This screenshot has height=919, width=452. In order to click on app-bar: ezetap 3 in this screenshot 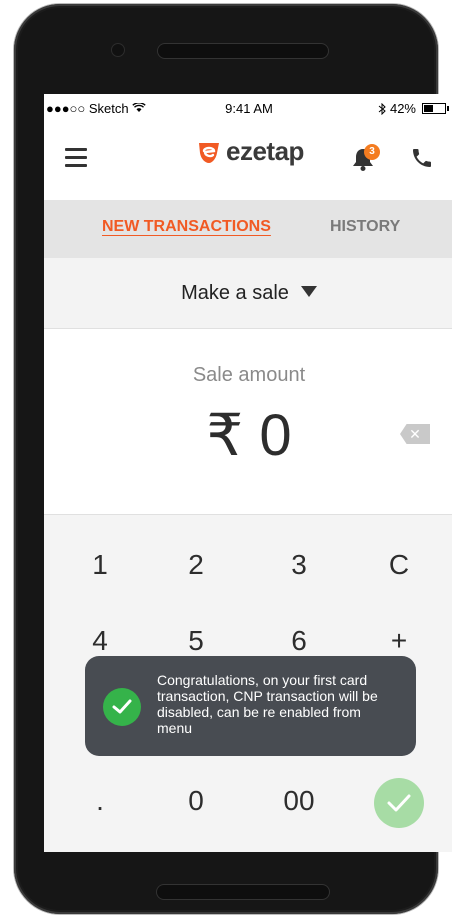, I will do `click(248, 156)`.